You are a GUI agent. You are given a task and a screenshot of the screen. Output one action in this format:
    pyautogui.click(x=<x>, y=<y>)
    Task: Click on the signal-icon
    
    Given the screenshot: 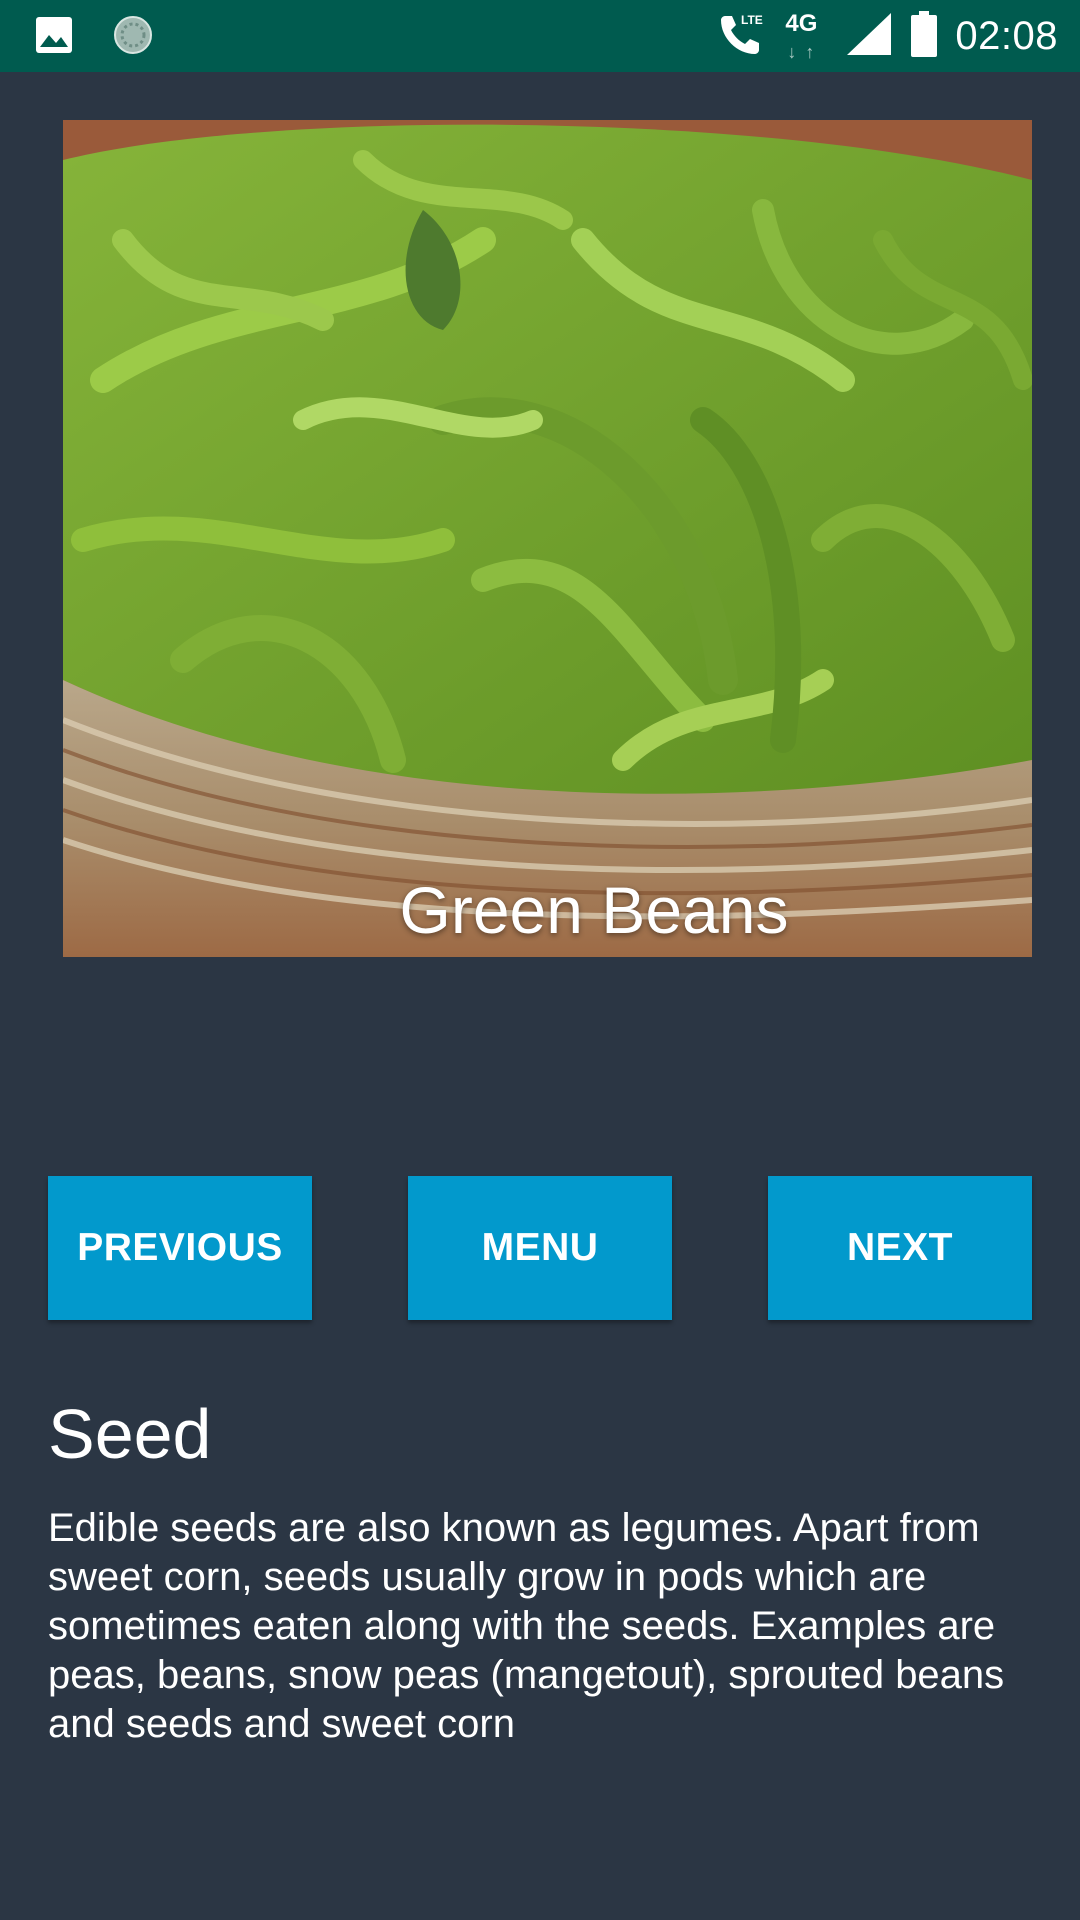 What is the action you would take?
    pyautogui.click(x=869, y=36)
    